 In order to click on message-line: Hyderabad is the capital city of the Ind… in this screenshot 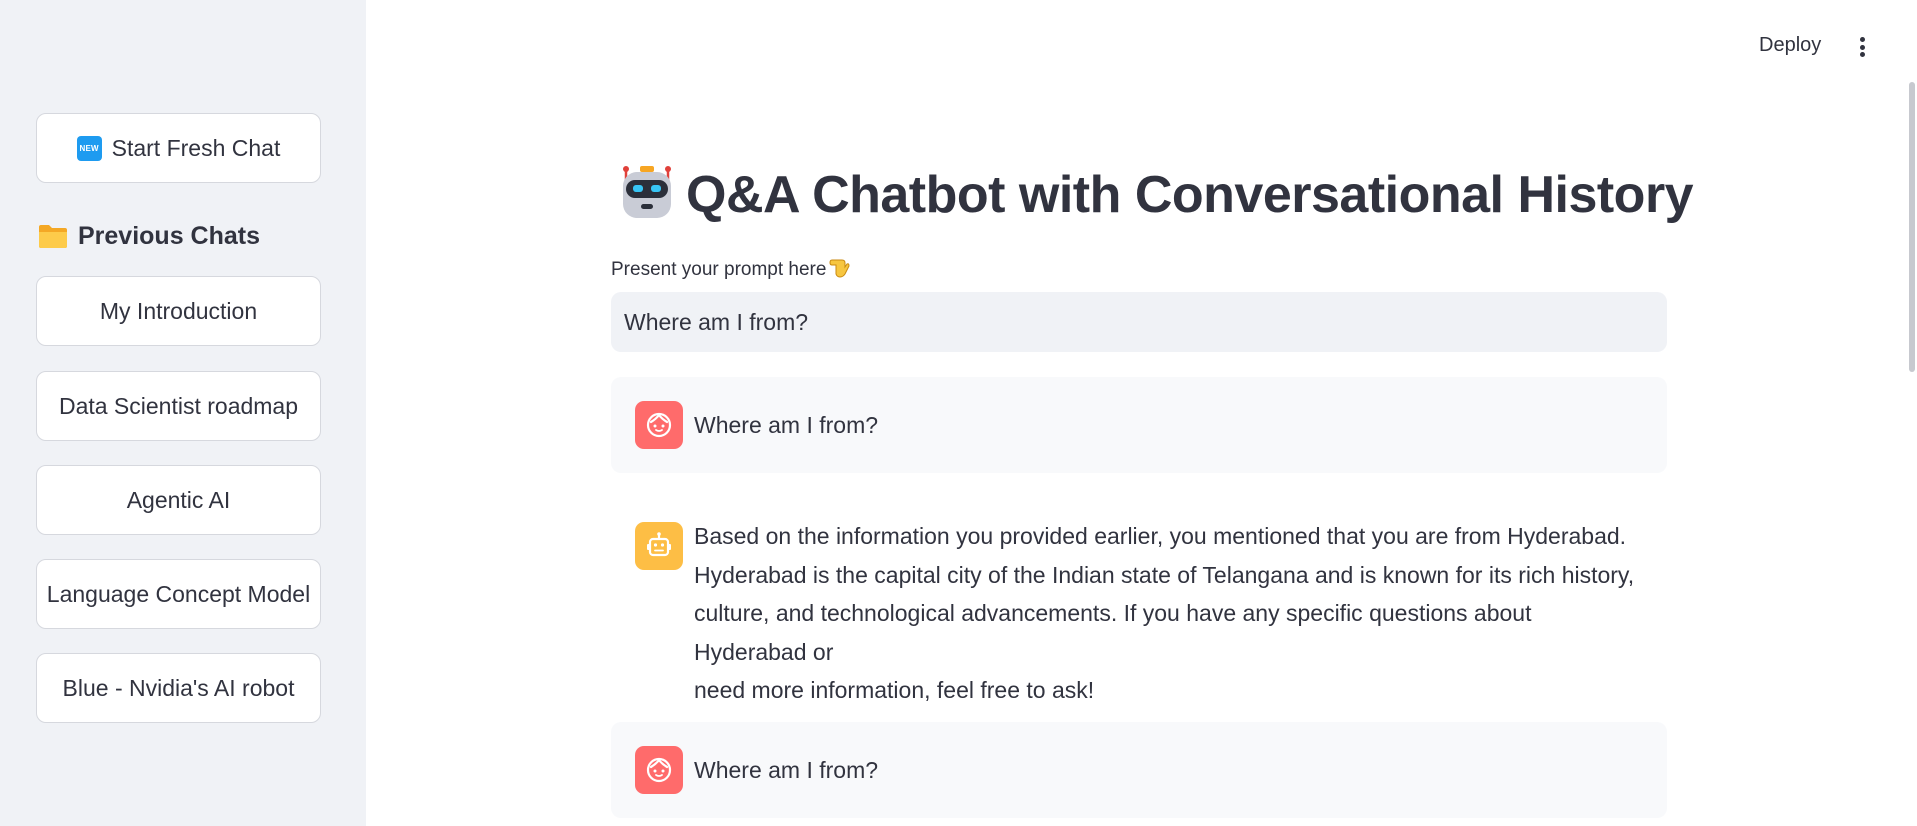, I will do `click(1164, 574)`.